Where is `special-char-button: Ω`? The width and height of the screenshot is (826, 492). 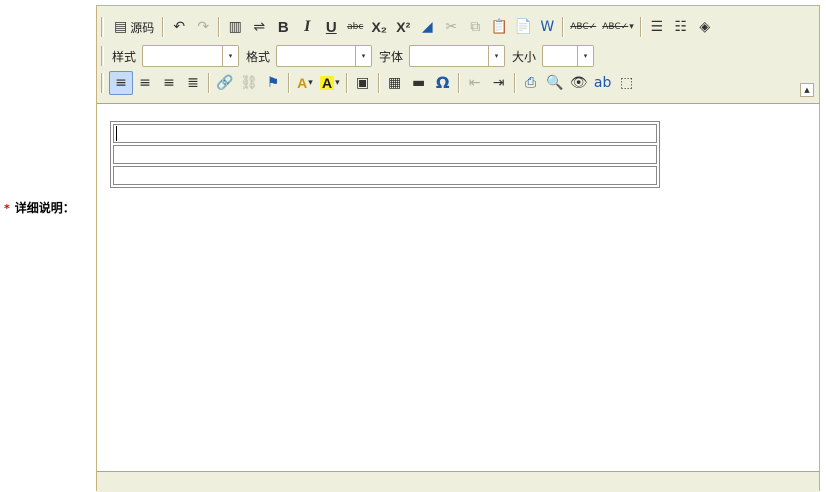 special-char-button: Ω is located at coordinates (443, 83).